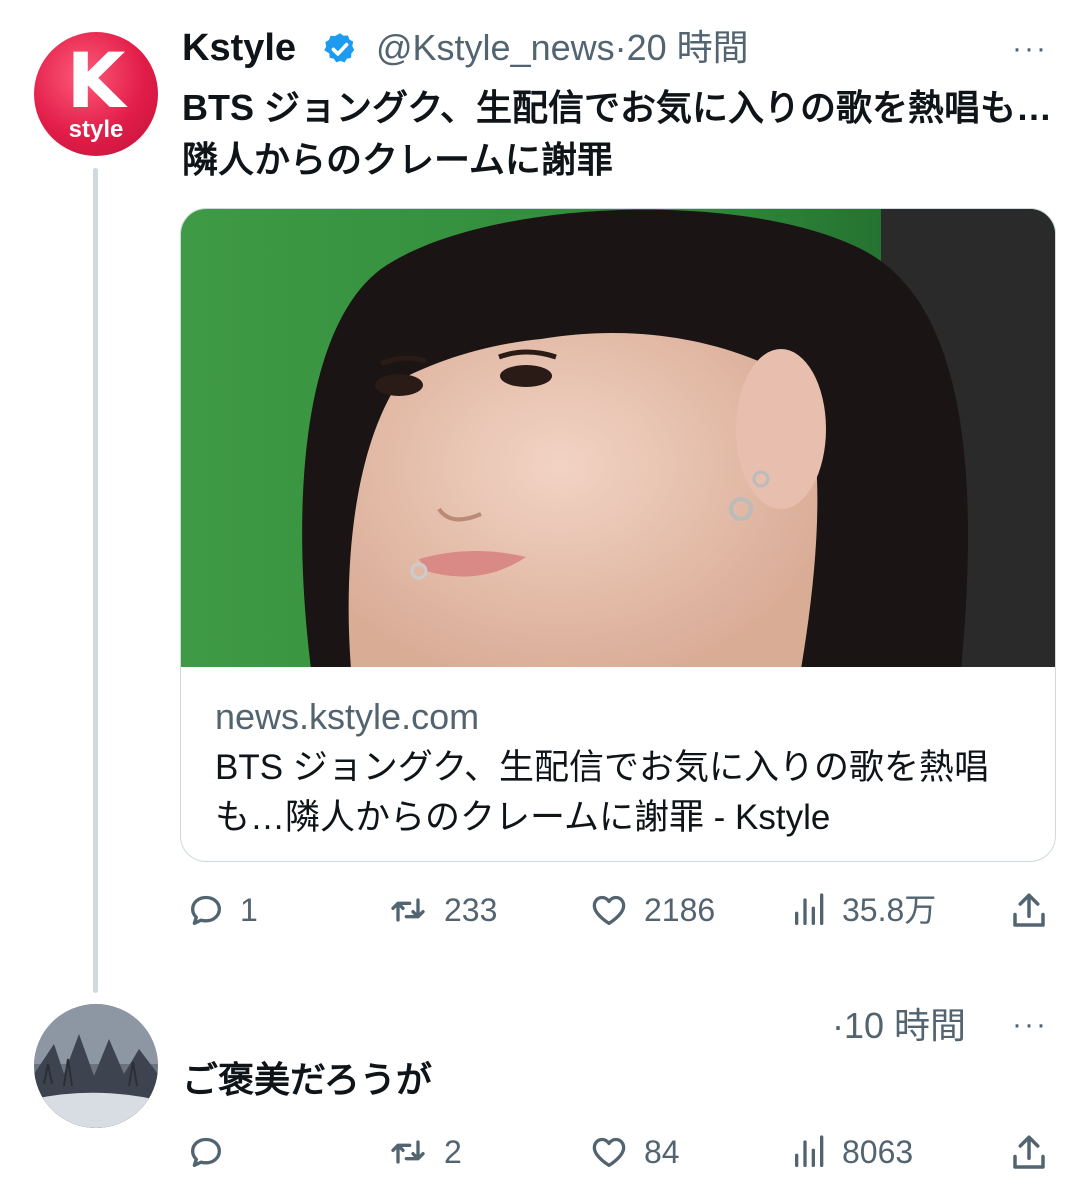 The image size is (1089, 1200). Describe the element at coordinates (1030, 49) in the screenshot. I see `more-options-button: ···` at that location.